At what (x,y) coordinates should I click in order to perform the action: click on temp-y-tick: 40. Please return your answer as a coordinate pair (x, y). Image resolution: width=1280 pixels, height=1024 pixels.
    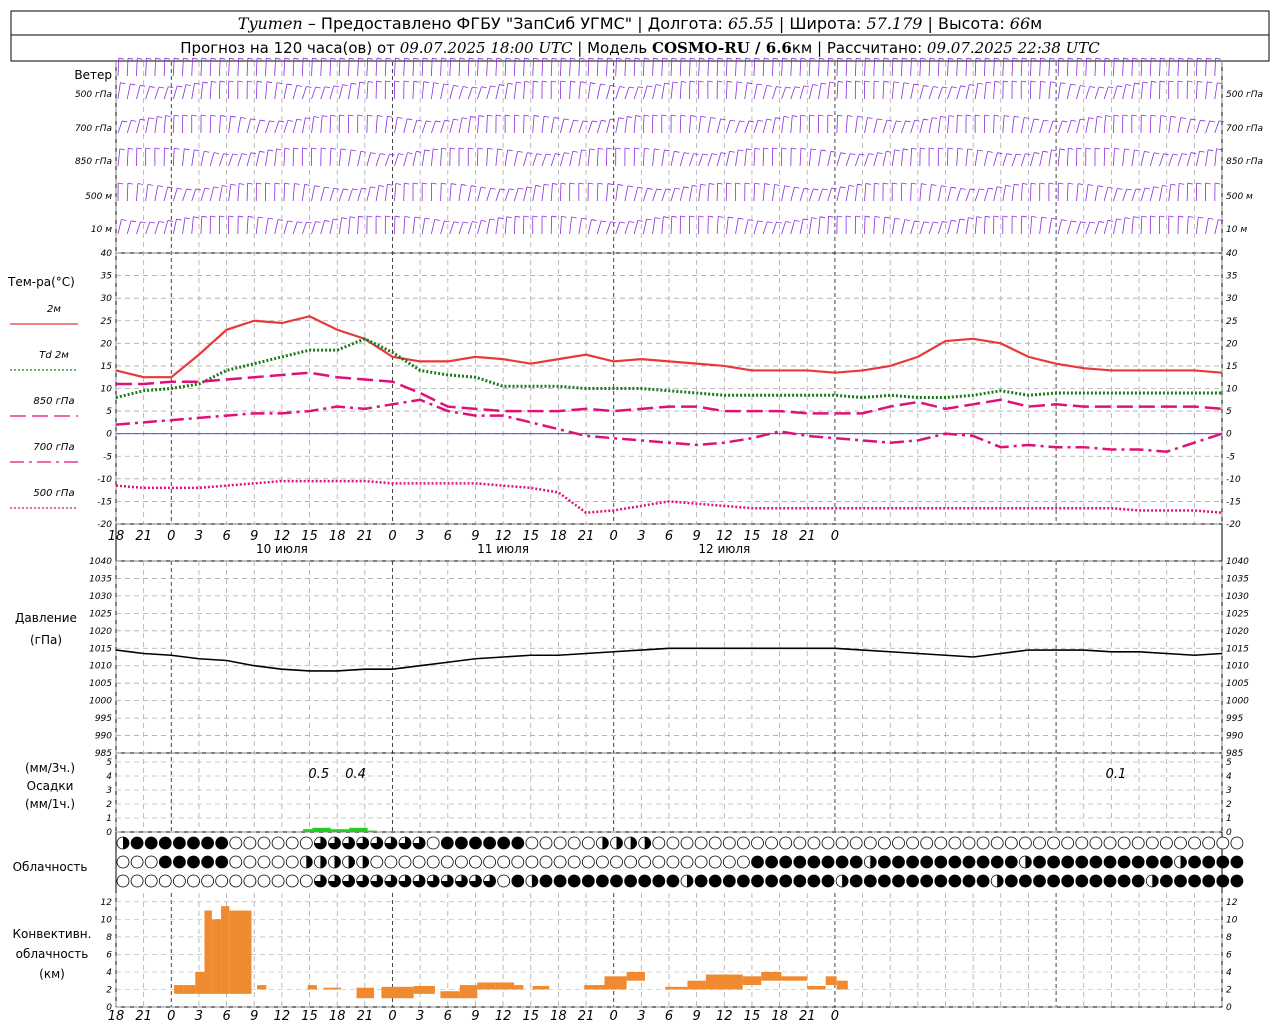
    Looking at the image, I should click on (107, 254).